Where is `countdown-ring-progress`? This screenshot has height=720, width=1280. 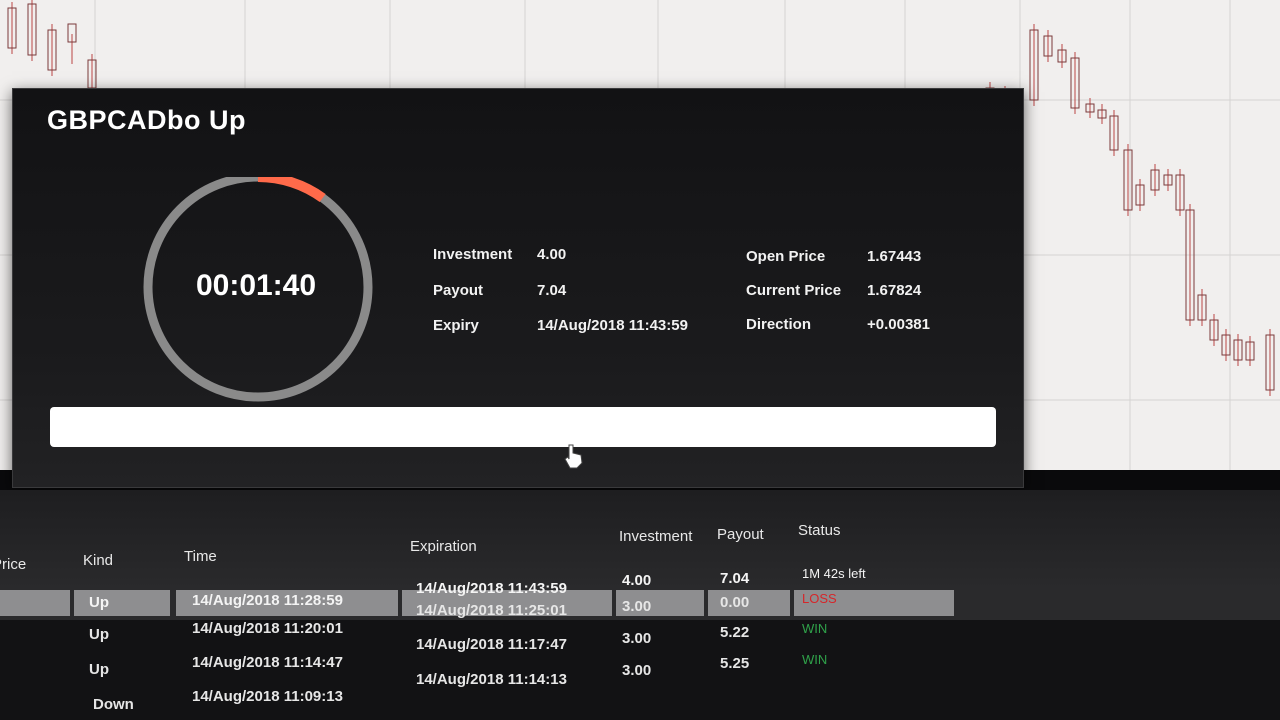
countdown-ring-progress is located at coordinates (291, 190).